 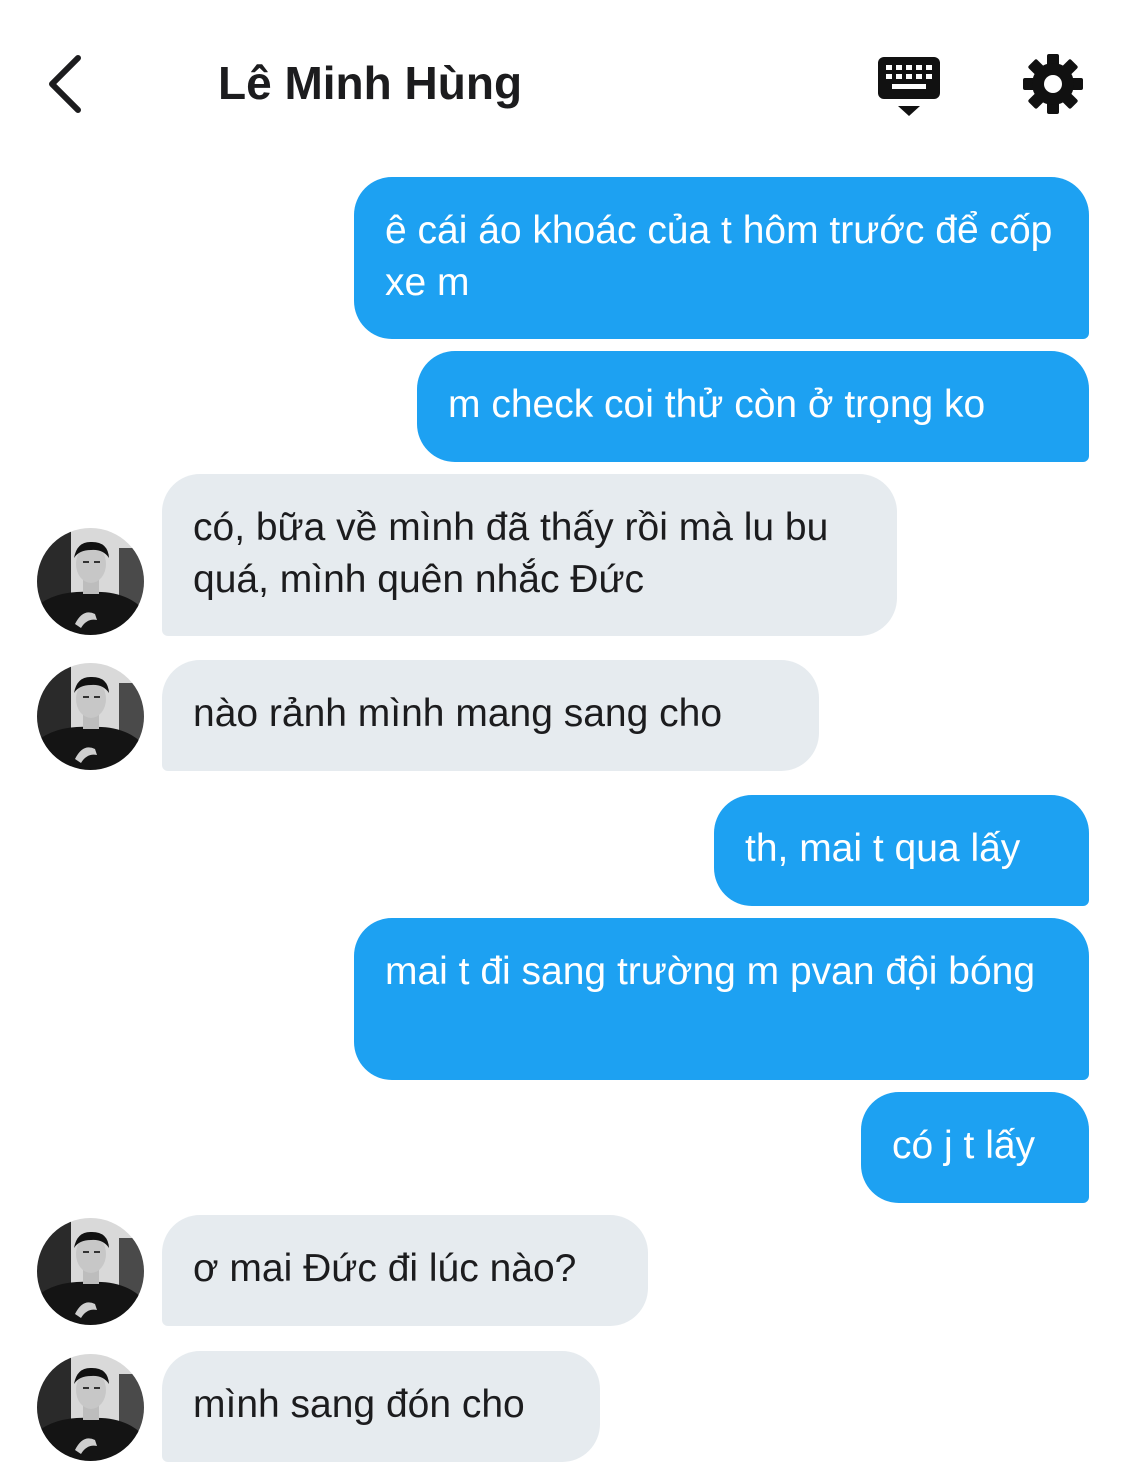 What do you see at coordinates (562, 85) in the screenshot?
I see `chat-header: Lê Minh Hùng` at bounding box center [562, 85].